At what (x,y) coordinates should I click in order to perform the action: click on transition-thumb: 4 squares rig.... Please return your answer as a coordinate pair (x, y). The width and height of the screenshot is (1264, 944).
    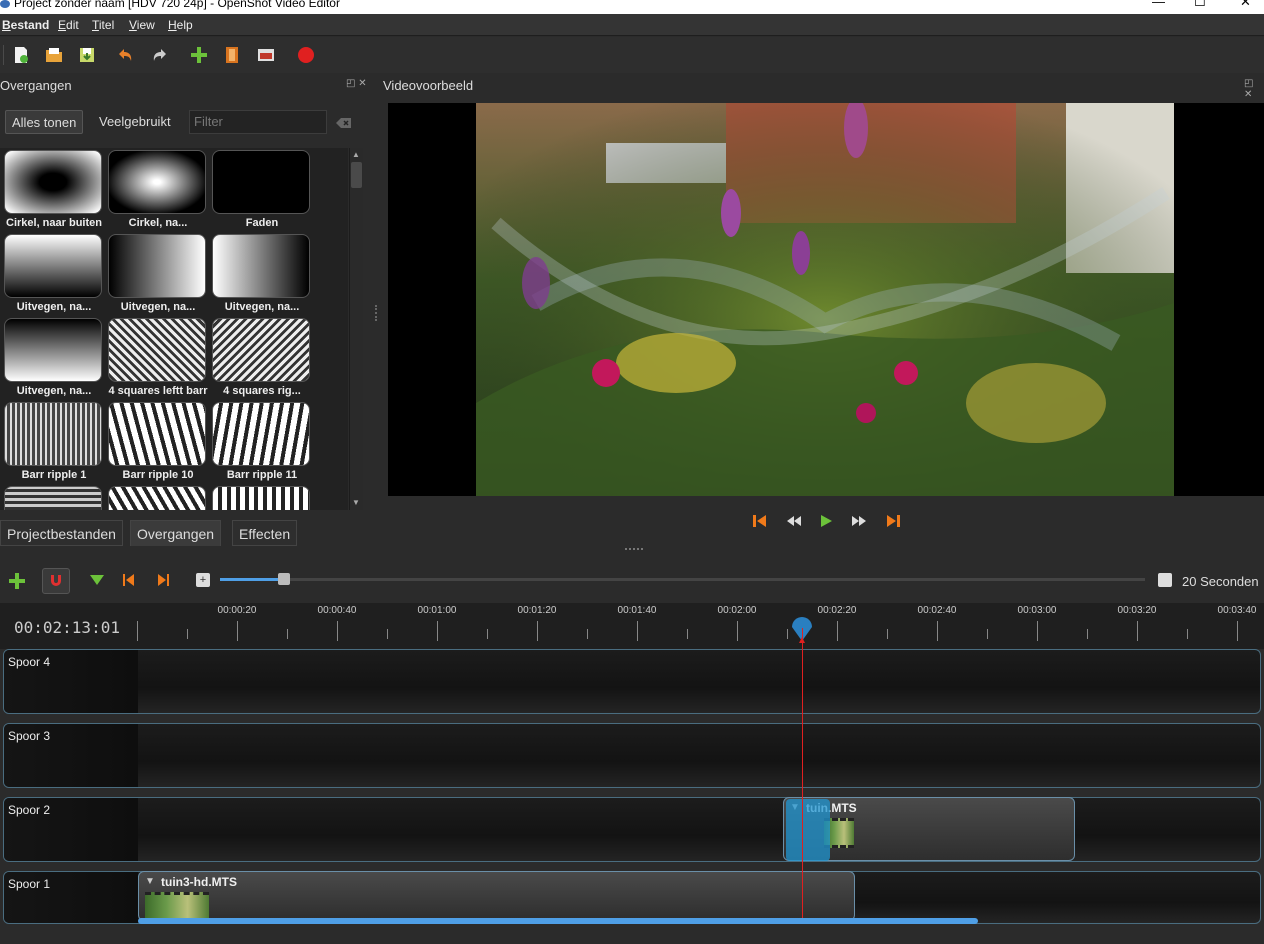
    Looking at the image, I should click on (262, 358).